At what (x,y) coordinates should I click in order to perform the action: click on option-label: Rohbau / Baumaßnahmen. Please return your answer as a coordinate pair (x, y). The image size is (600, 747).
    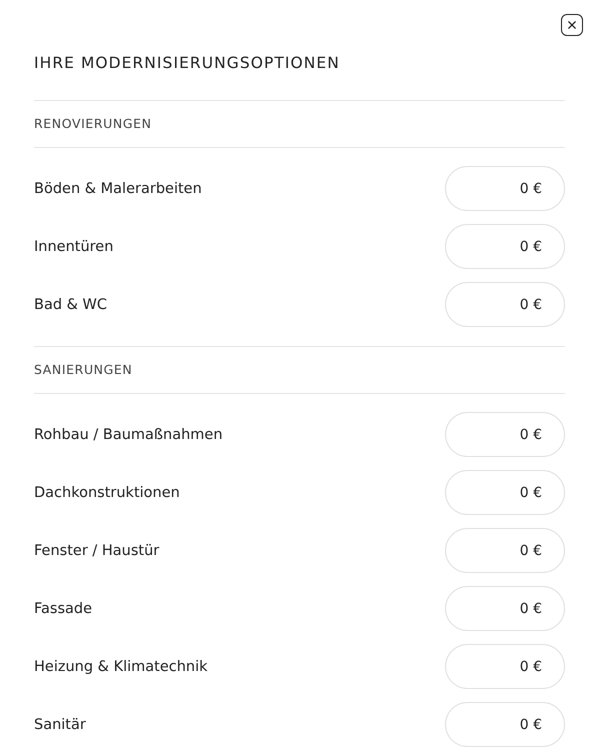
    Looking at the image, I should click on (128, 435).